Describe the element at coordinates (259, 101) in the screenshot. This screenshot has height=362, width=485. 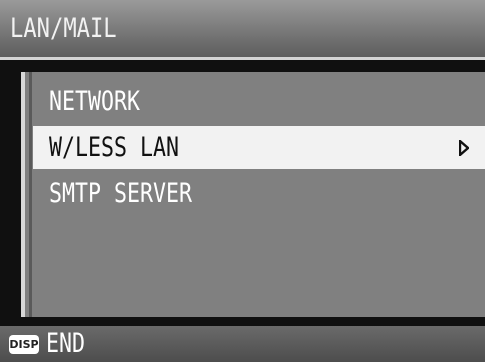
I see `menu-item-network: NETWORK` at that location.